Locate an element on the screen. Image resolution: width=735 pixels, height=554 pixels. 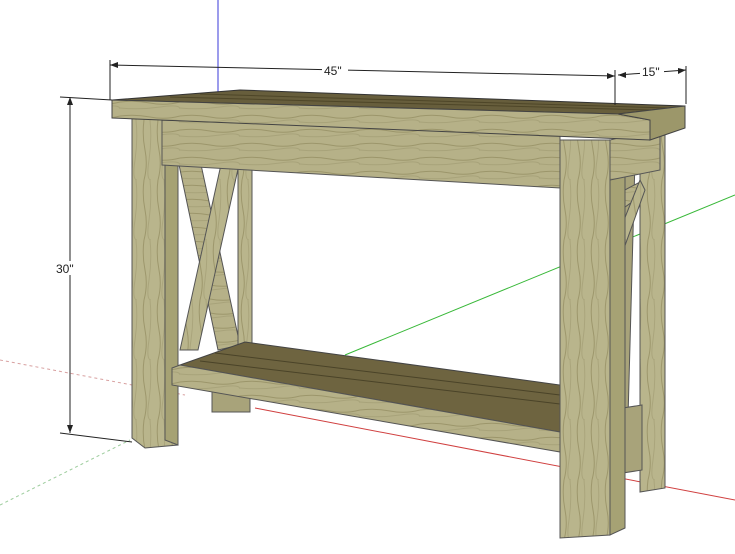
height-dimension-label: 30" is located at coordinates (65, 269).